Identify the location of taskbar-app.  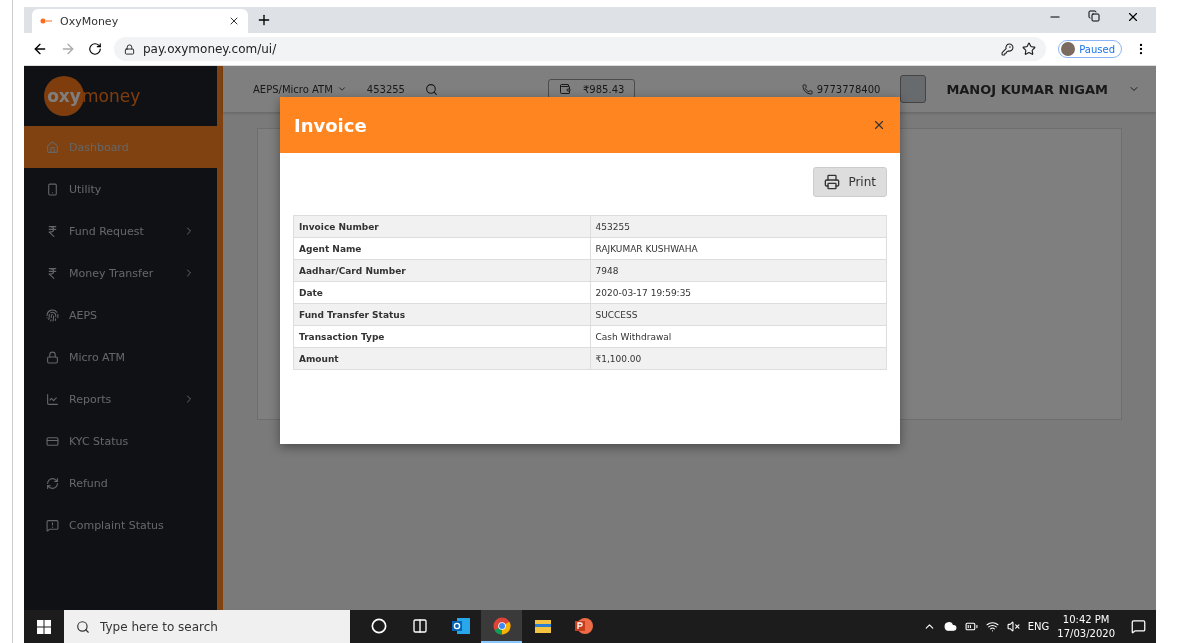
(501, 626).